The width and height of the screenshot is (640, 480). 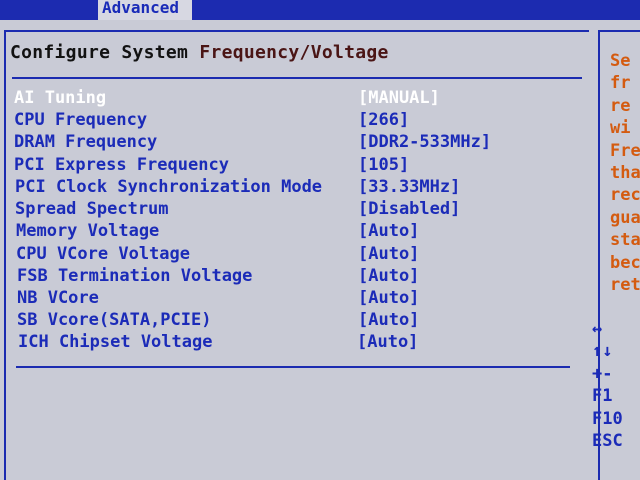 What do you see at coordinates (297, 78) in the screenshot?
I see `section-divider-top` at bounding box center [297, 78].